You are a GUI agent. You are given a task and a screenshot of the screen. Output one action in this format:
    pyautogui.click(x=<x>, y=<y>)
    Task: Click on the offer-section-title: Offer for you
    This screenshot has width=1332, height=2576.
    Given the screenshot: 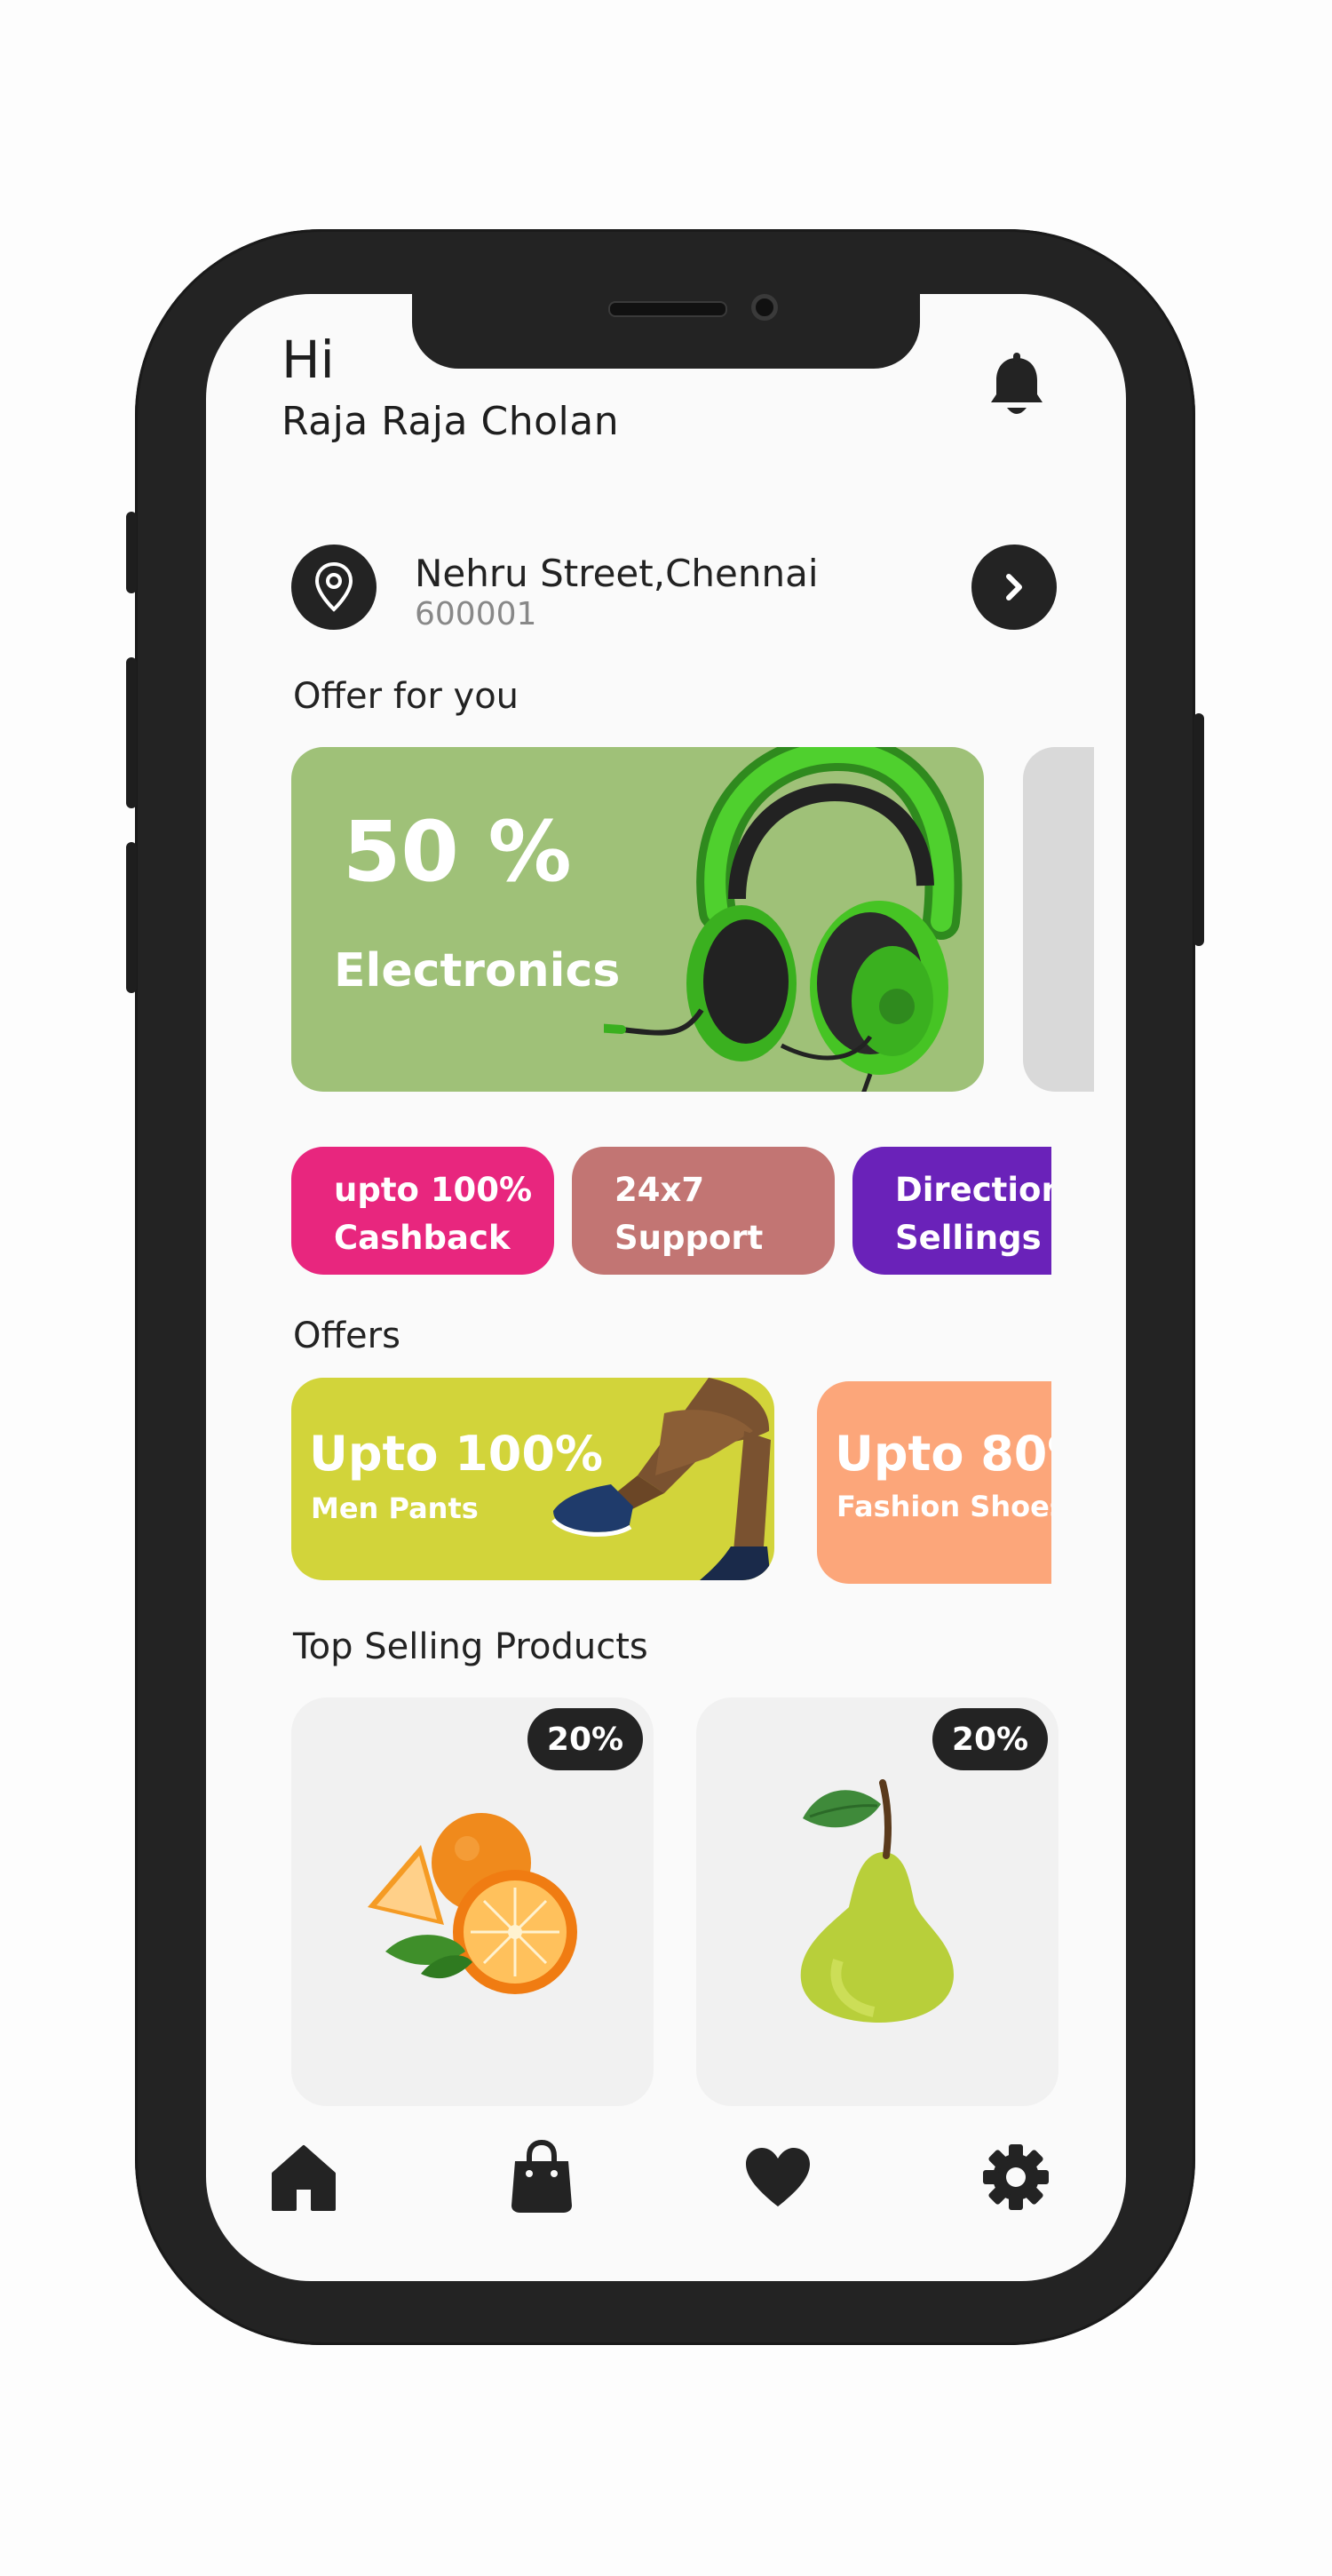 What is the action you would take?
    pyautogui.click(x=406, y=696)
    